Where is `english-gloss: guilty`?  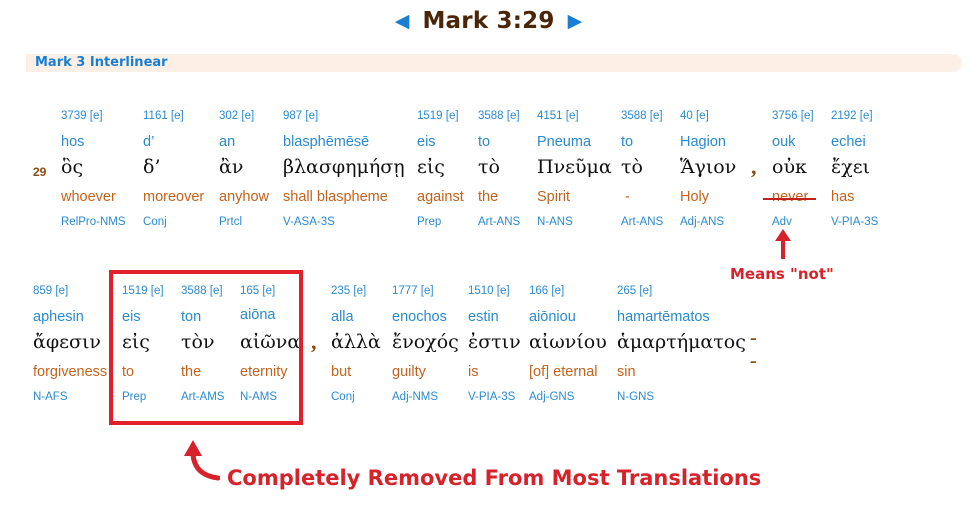
english-gloss: guilty is located at coordinates (409, 372).